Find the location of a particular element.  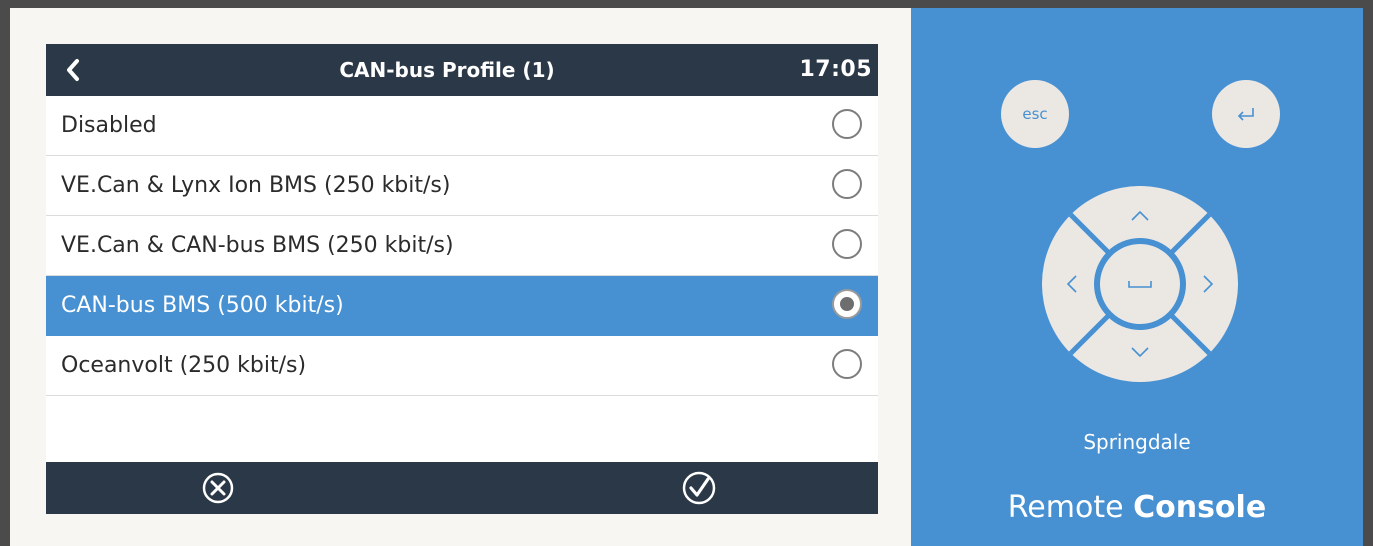

dpad-center-button is located at coordinates (1140, 284).